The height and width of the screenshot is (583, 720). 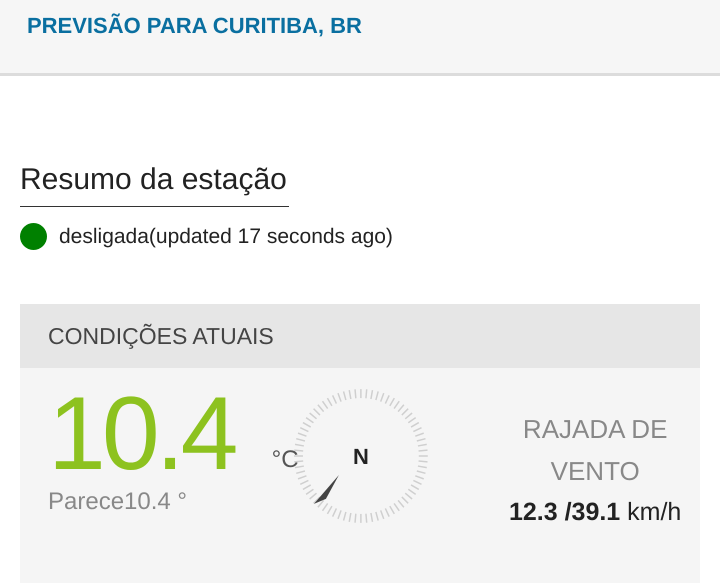 I want to click on temperature-value: 10.4, so click(x=142, y=434).